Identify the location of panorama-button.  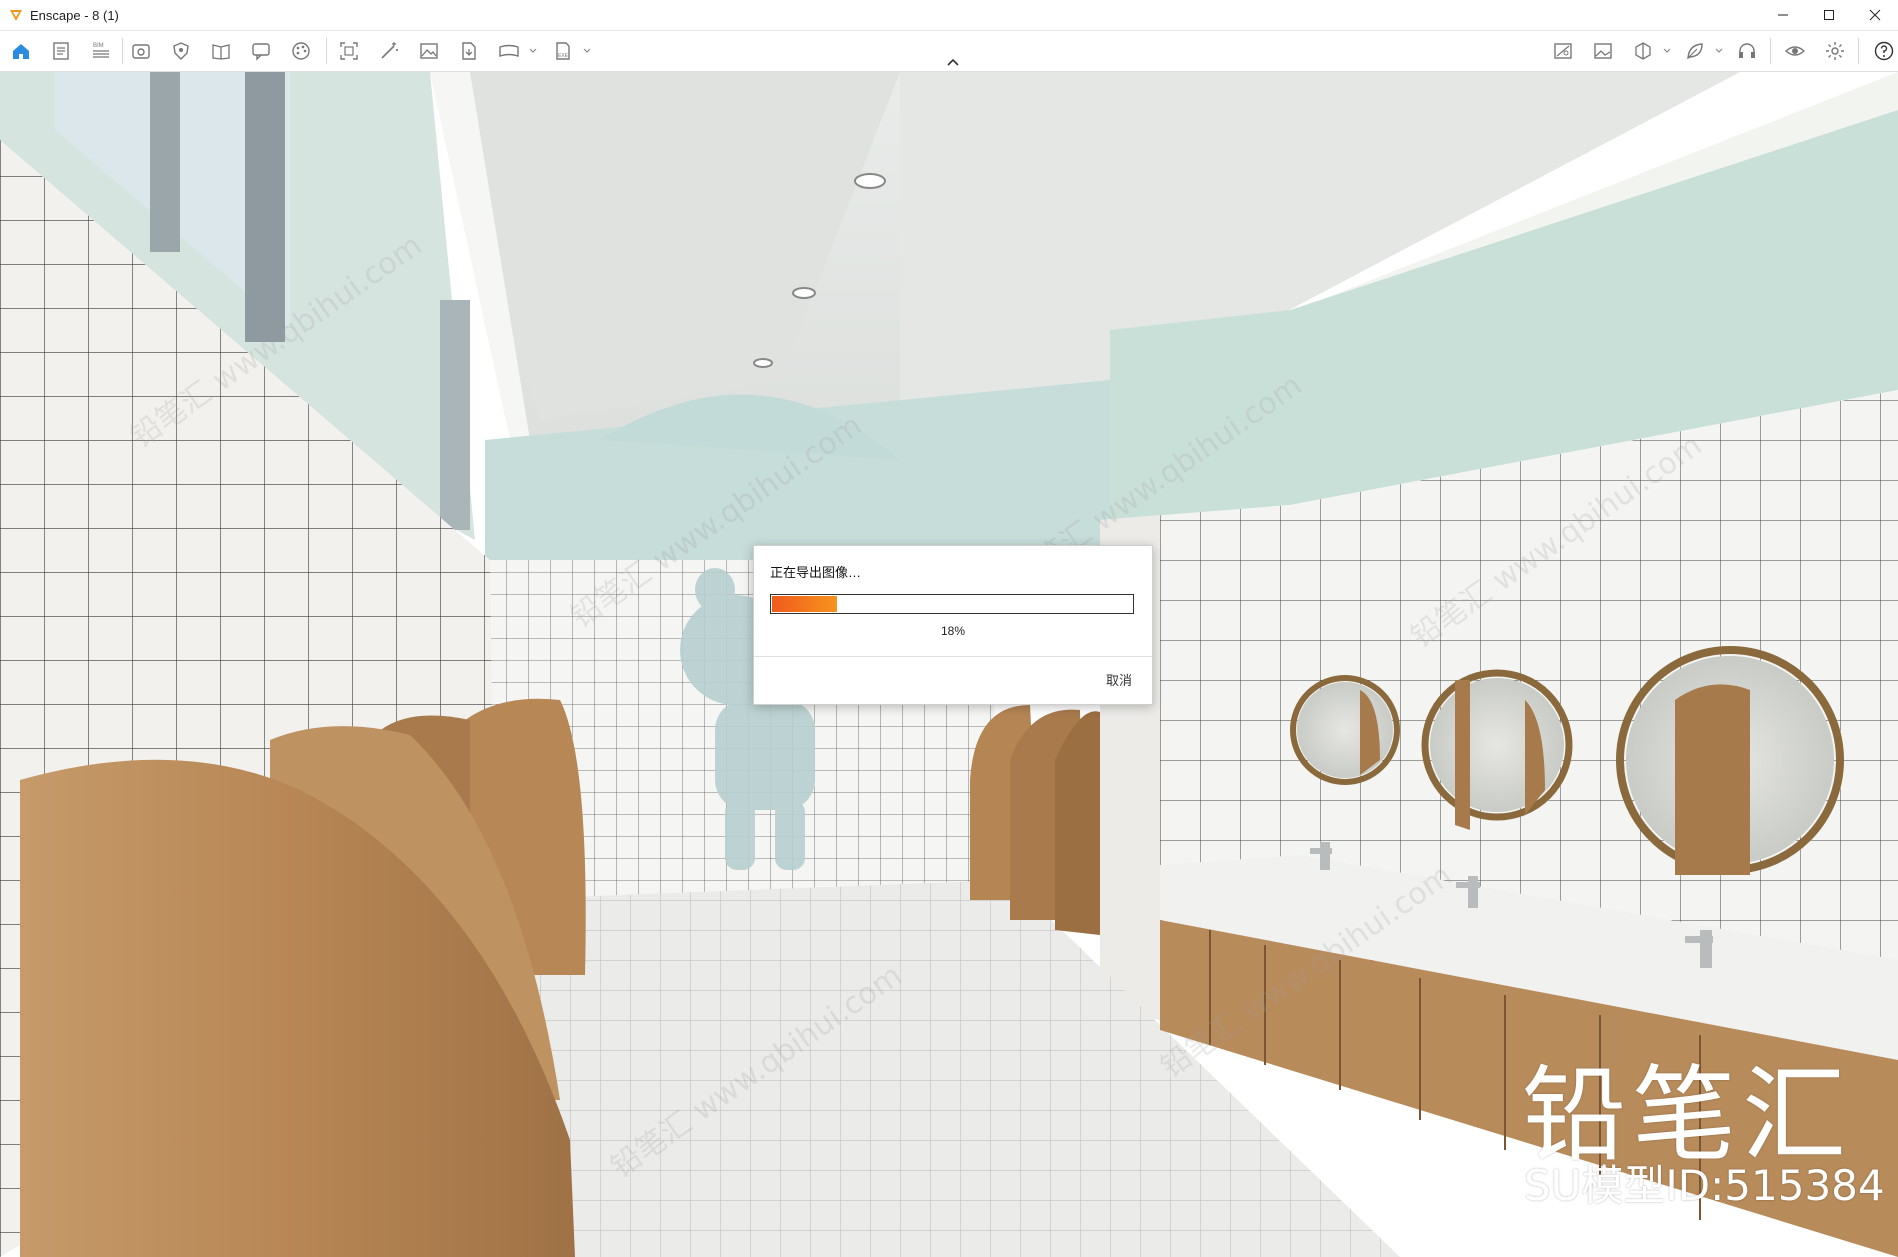
(509, 51).